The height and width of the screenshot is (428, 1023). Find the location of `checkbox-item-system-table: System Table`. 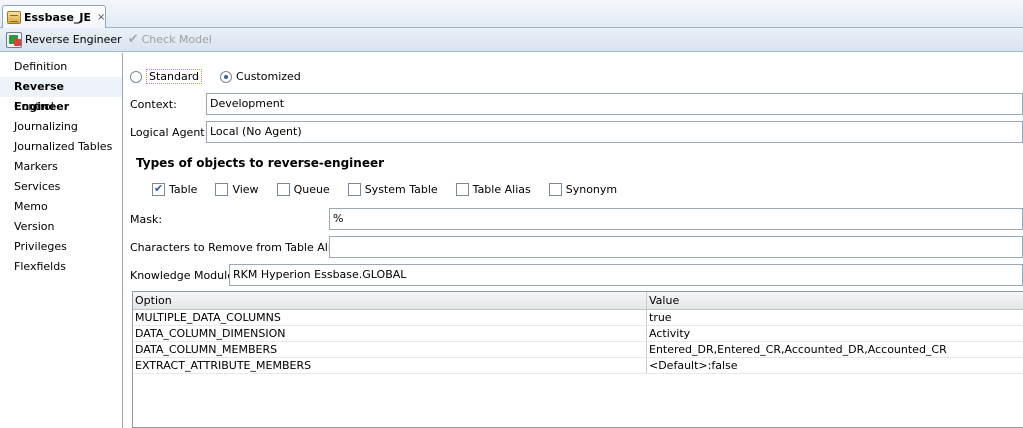

checkbox-item-system-table: System Table is located at coordinates (392, 189).